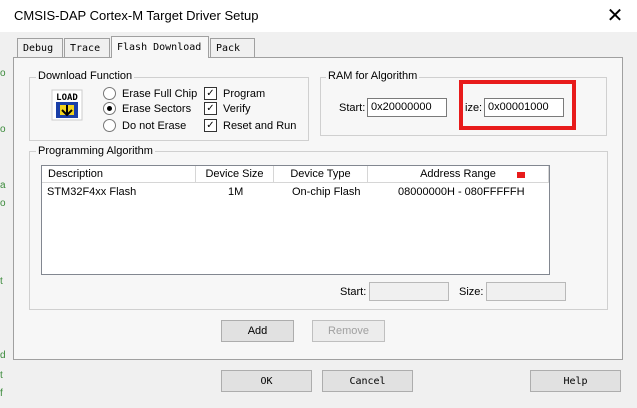 This screenshot has height=408, width=637. I want to click on radio-label: Do not Erase, so click(154, 125).